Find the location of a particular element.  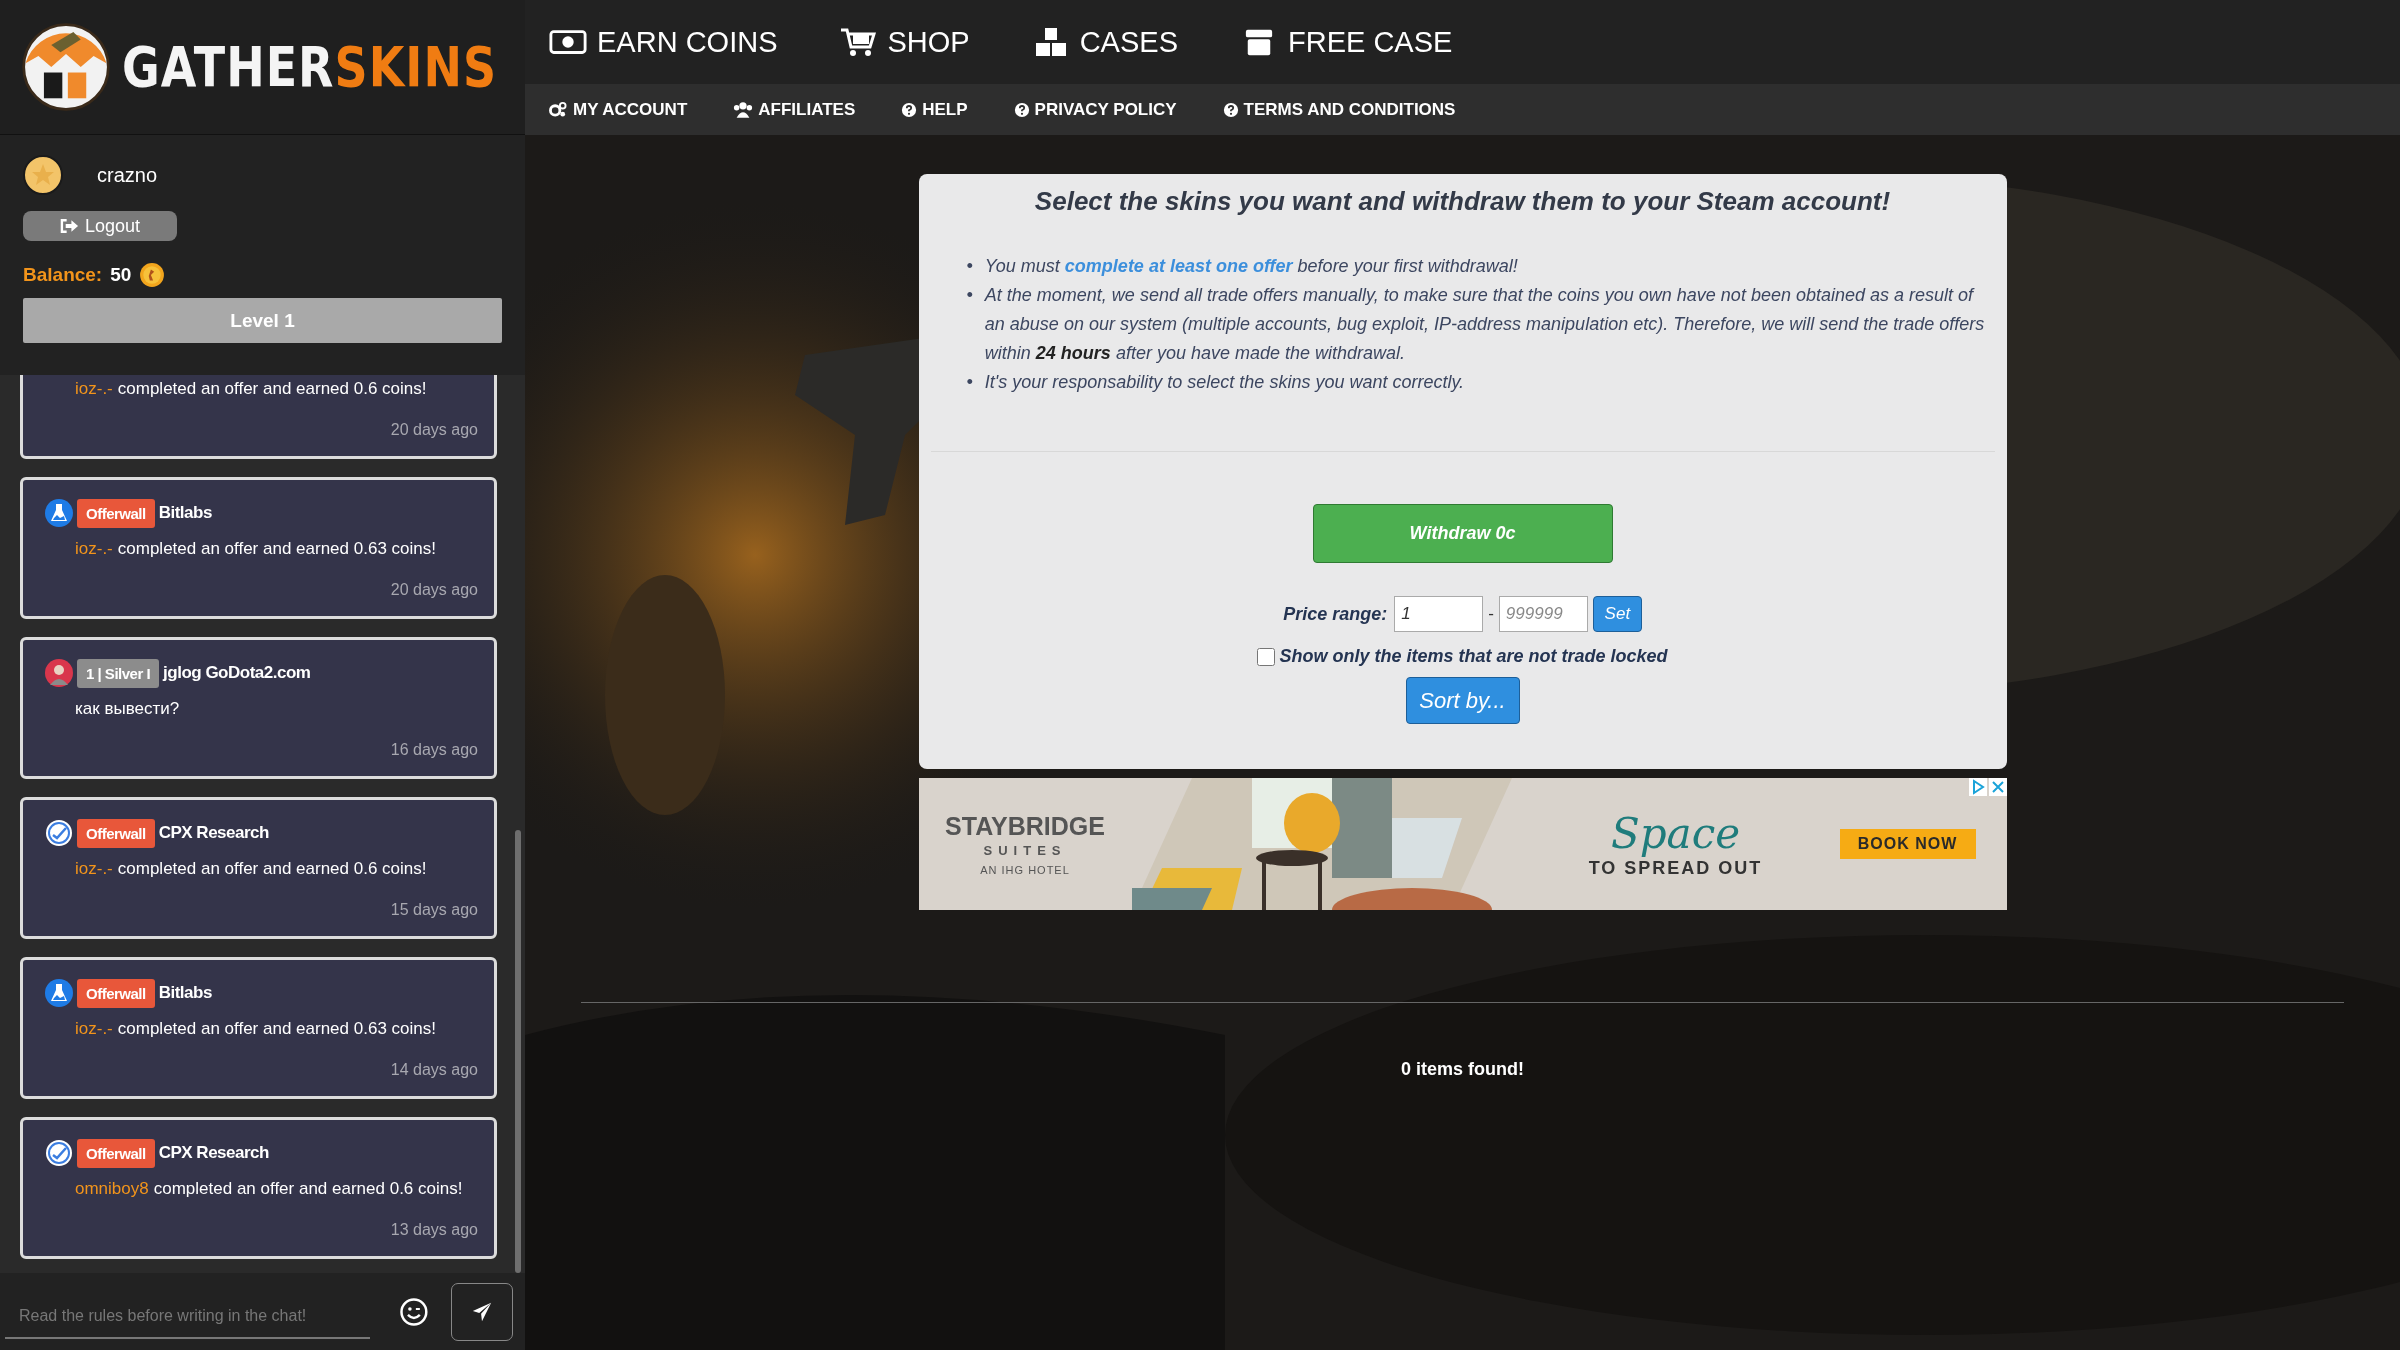

username: crazno is located at coordinates (127, 175).